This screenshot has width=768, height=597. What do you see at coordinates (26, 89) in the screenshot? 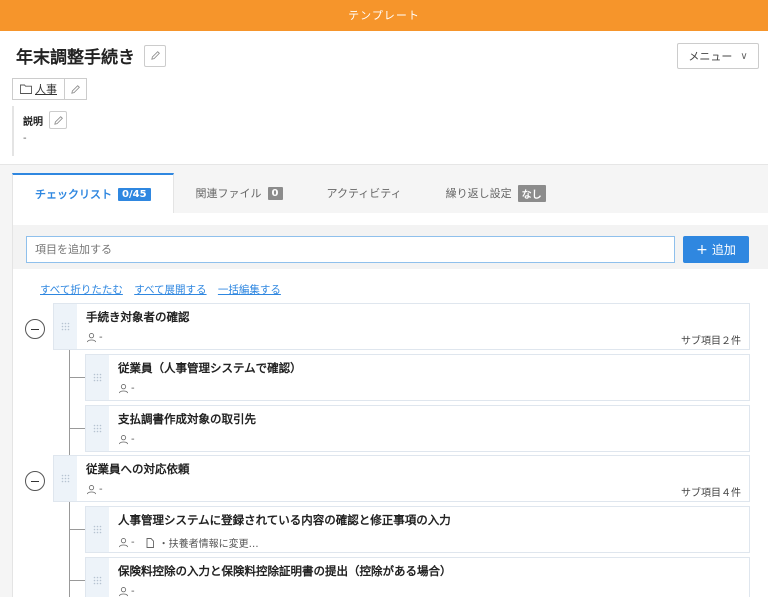
I see `folder-icon` at bounding box center [26, 89].